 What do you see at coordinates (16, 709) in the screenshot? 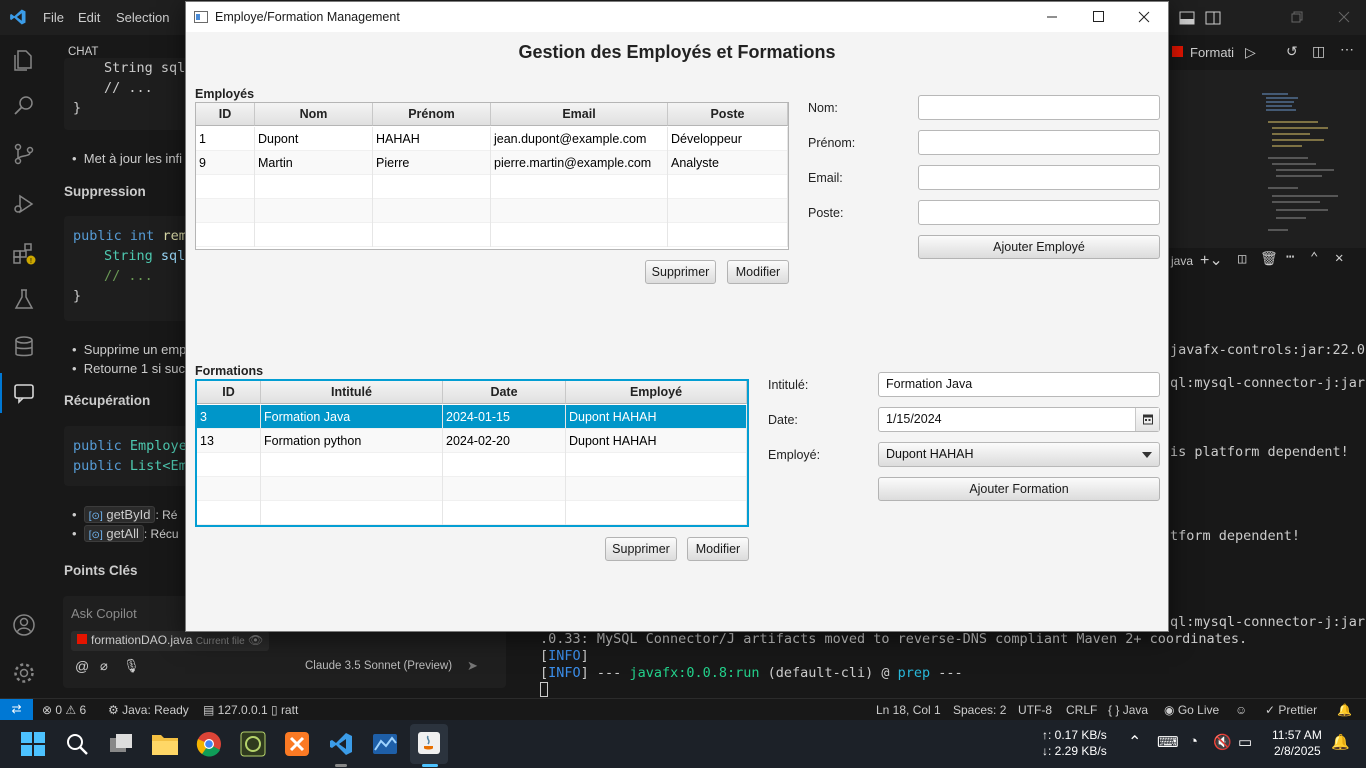
I see `remote-icon: ⇄` at bounding box center [16, 709].